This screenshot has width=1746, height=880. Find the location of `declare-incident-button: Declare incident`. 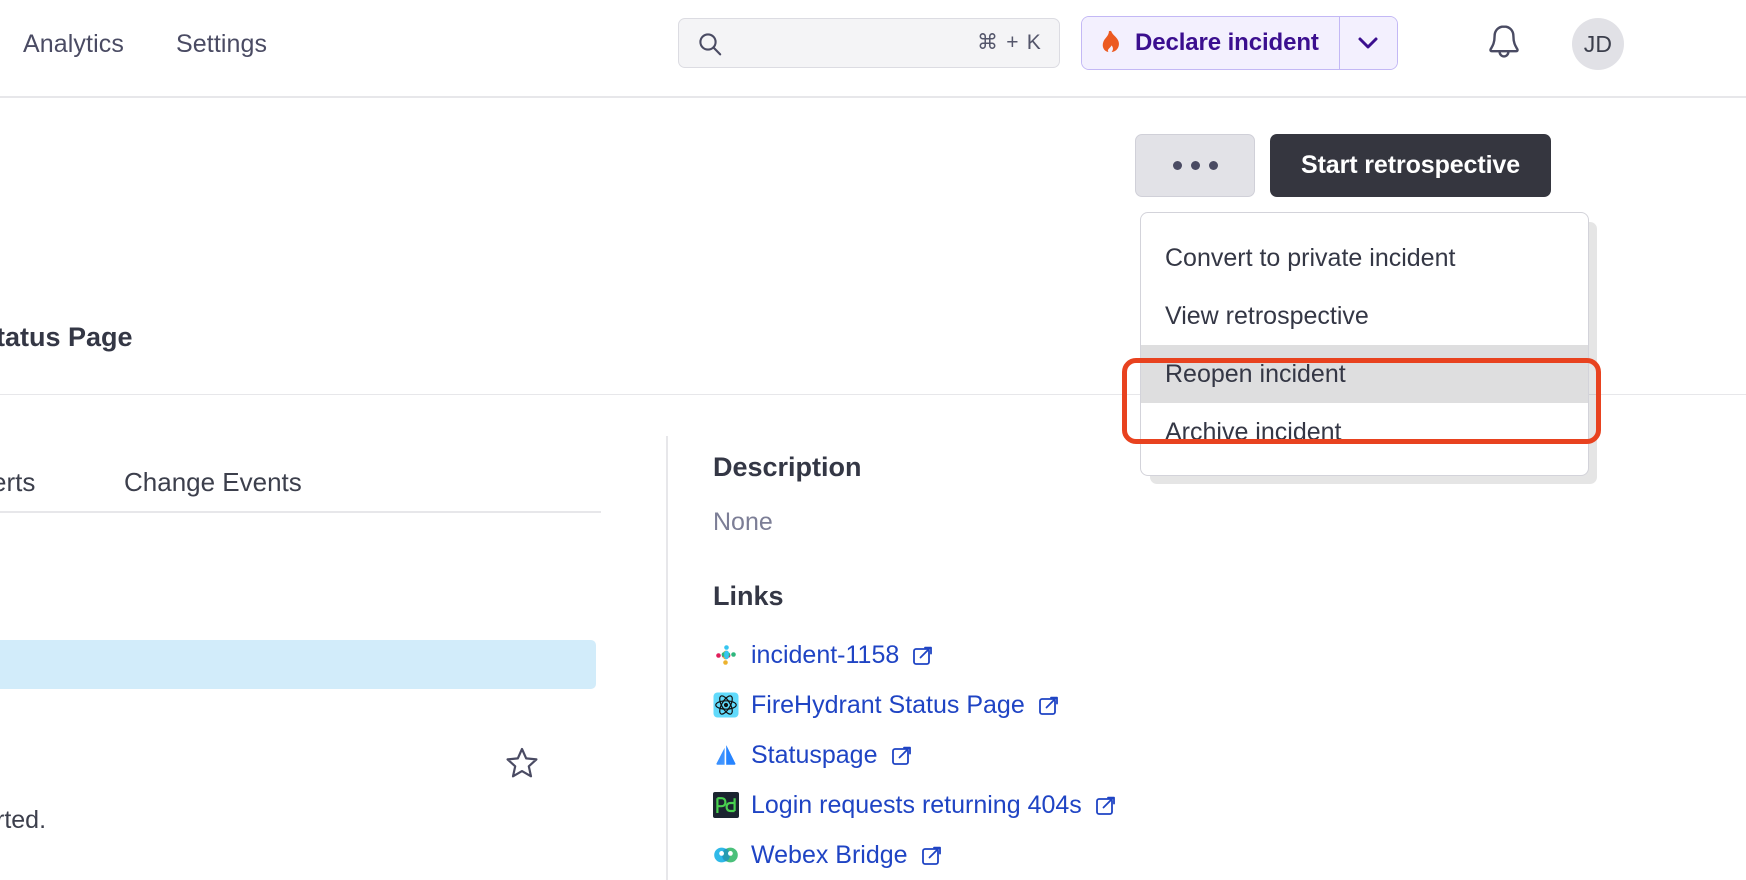

declare-incident-button: Declare incident is located at coordinates (1210, 43).